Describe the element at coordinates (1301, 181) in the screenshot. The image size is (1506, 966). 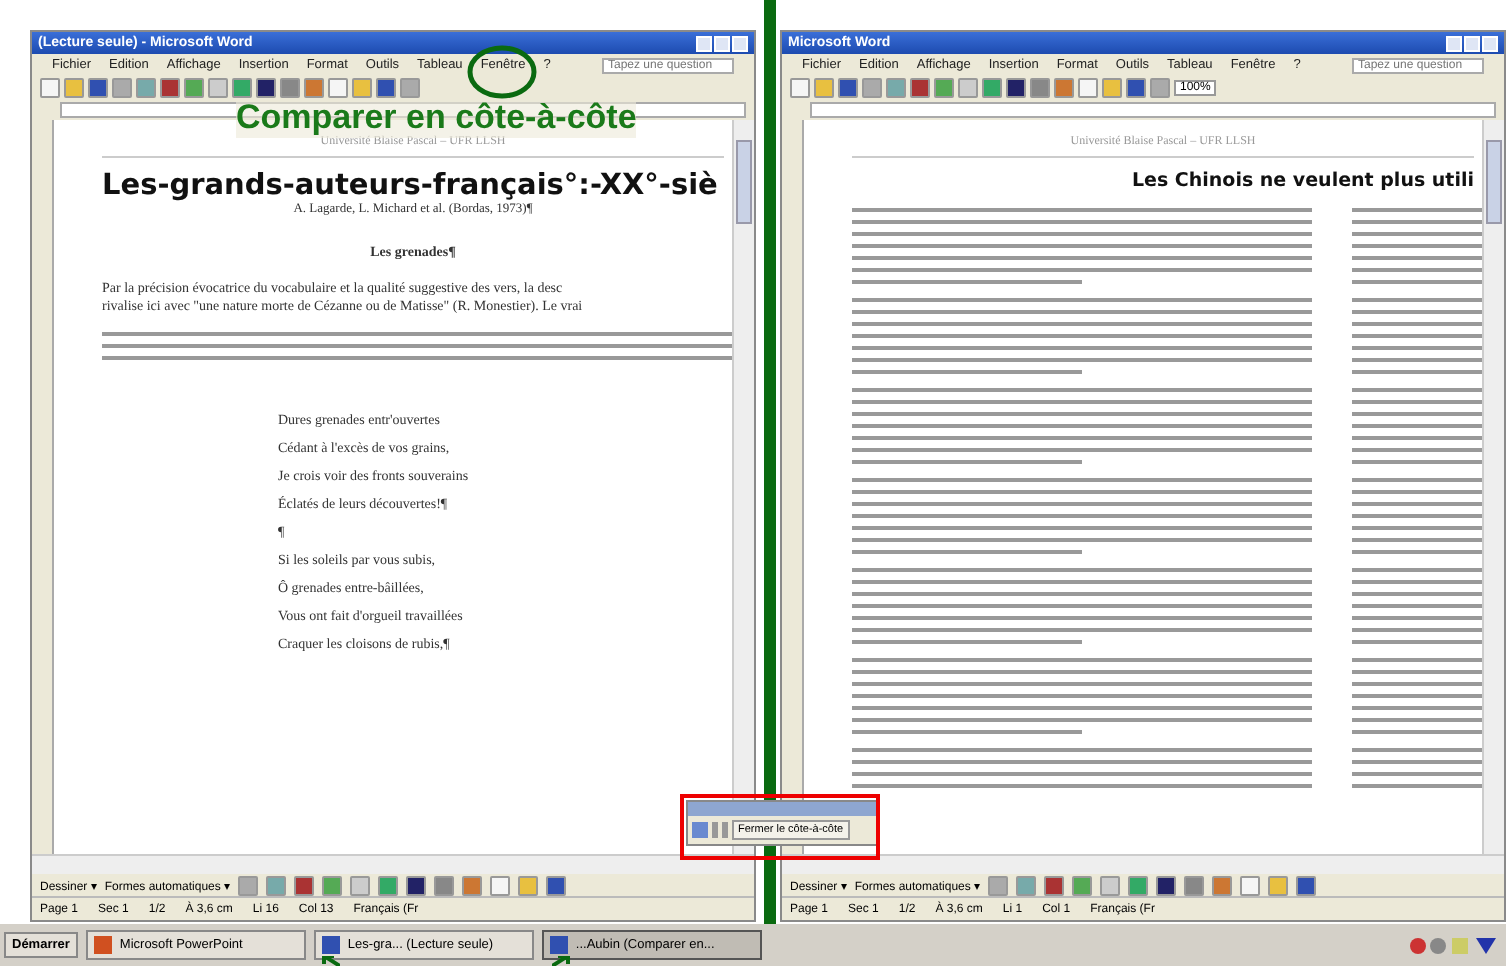
I see `document-title: Les Chinois ne veulent plus utili` at that location.